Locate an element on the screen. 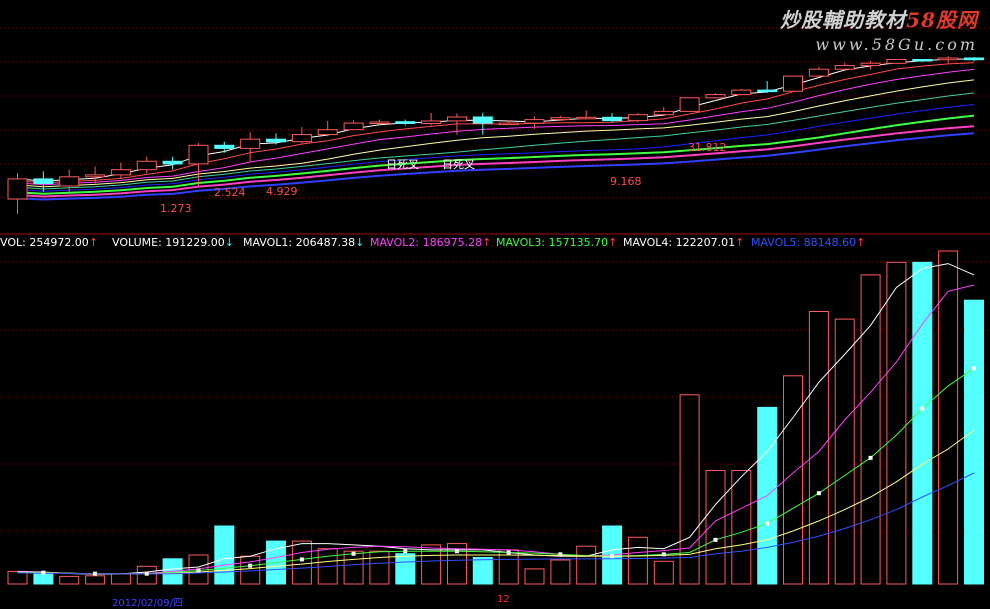 This screenshot has width=990, height=609. watermark: 炒股輔助教材58股网 www.58Gu.com is located at coordinates (879, 29).